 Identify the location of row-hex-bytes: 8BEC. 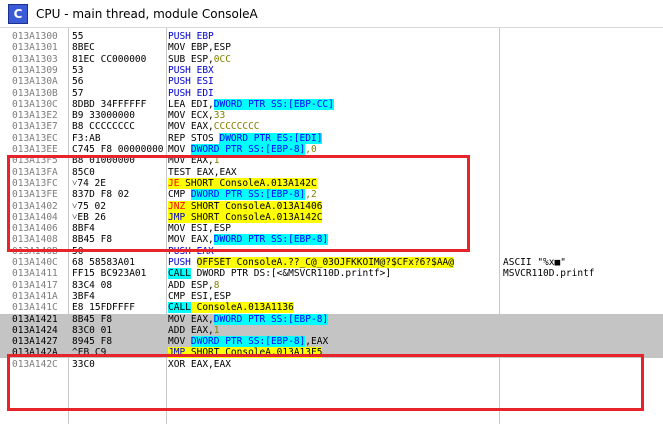
(83, 48).